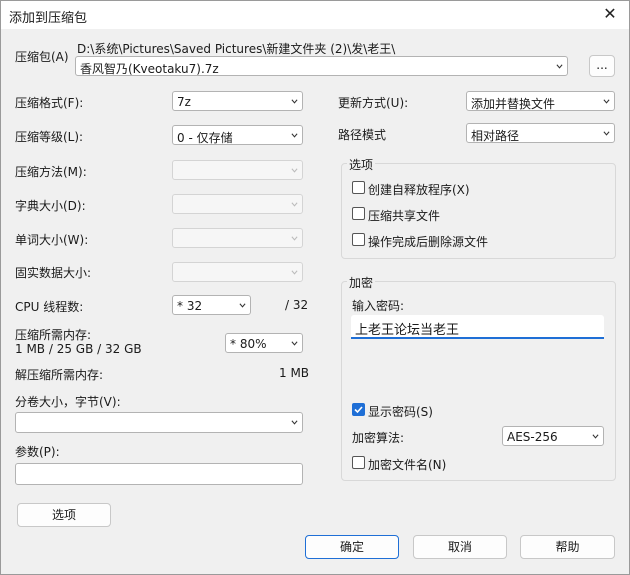 This screenshot has height=575, width=630. I want to click on memory-detail: 1 MB / 25 GB / 32 GB, so click(78, 349).